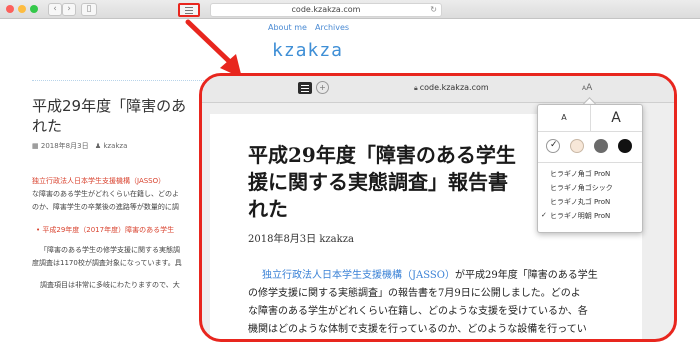 This screenshot has width=700, height=347. What do you see at coordinates (110, 285) in the screenshot?
I see `background-text-line: 調査項目は非常に多岐にわたりますので、大` at bounding box center [110, 285].